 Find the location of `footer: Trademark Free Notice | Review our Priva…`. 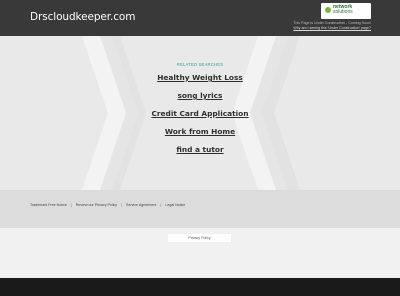

footer: Trademark Free Notice | Review our Priva… is located at coordinates (200, 209).